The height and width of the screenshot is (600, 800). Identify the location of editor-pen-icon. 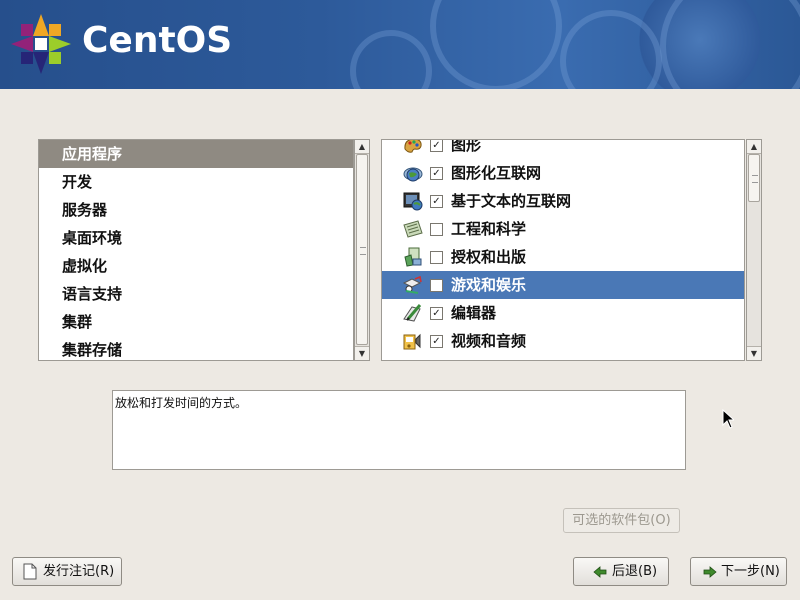
(412, 313).